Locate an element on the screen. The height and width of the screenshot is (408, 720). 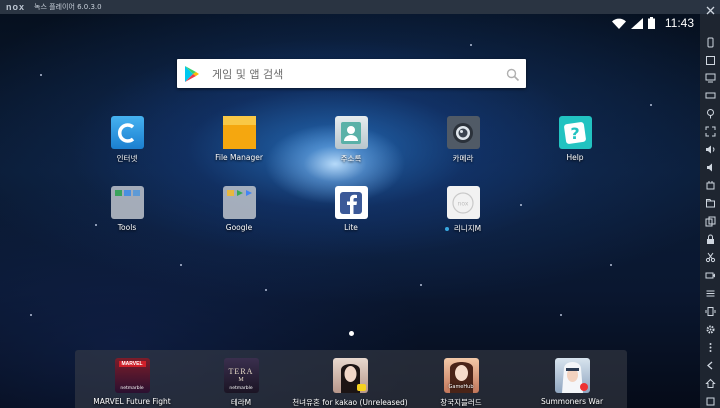
app-file-manager: File Manager is located at coordinates (239, 139).